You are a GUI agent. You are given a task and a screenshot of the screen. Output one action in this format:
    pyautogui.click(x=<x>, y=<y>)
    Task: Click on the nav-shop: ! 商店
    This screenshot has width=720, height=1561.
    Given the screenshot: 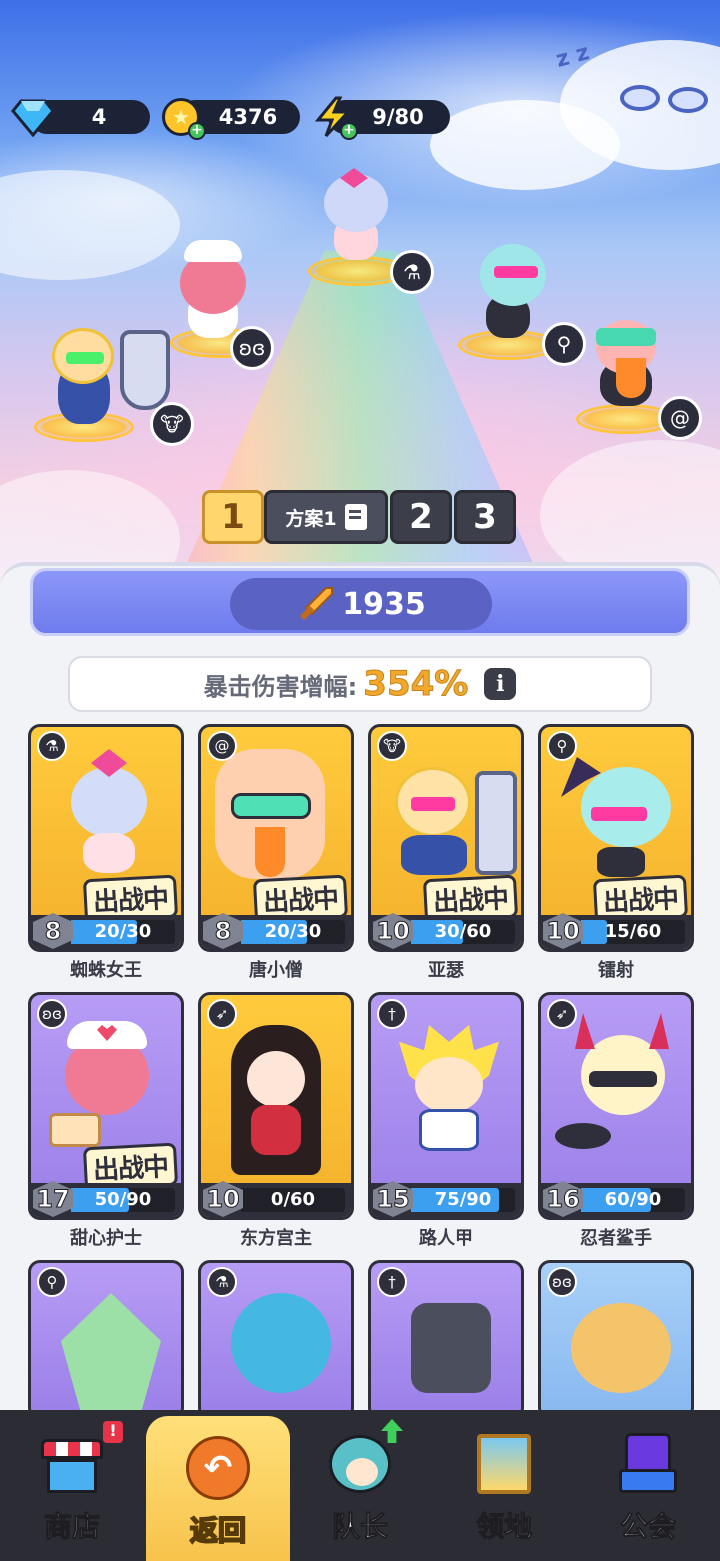 What is the action you would take?
    pyautogui.click(x=72, y=1486)
    